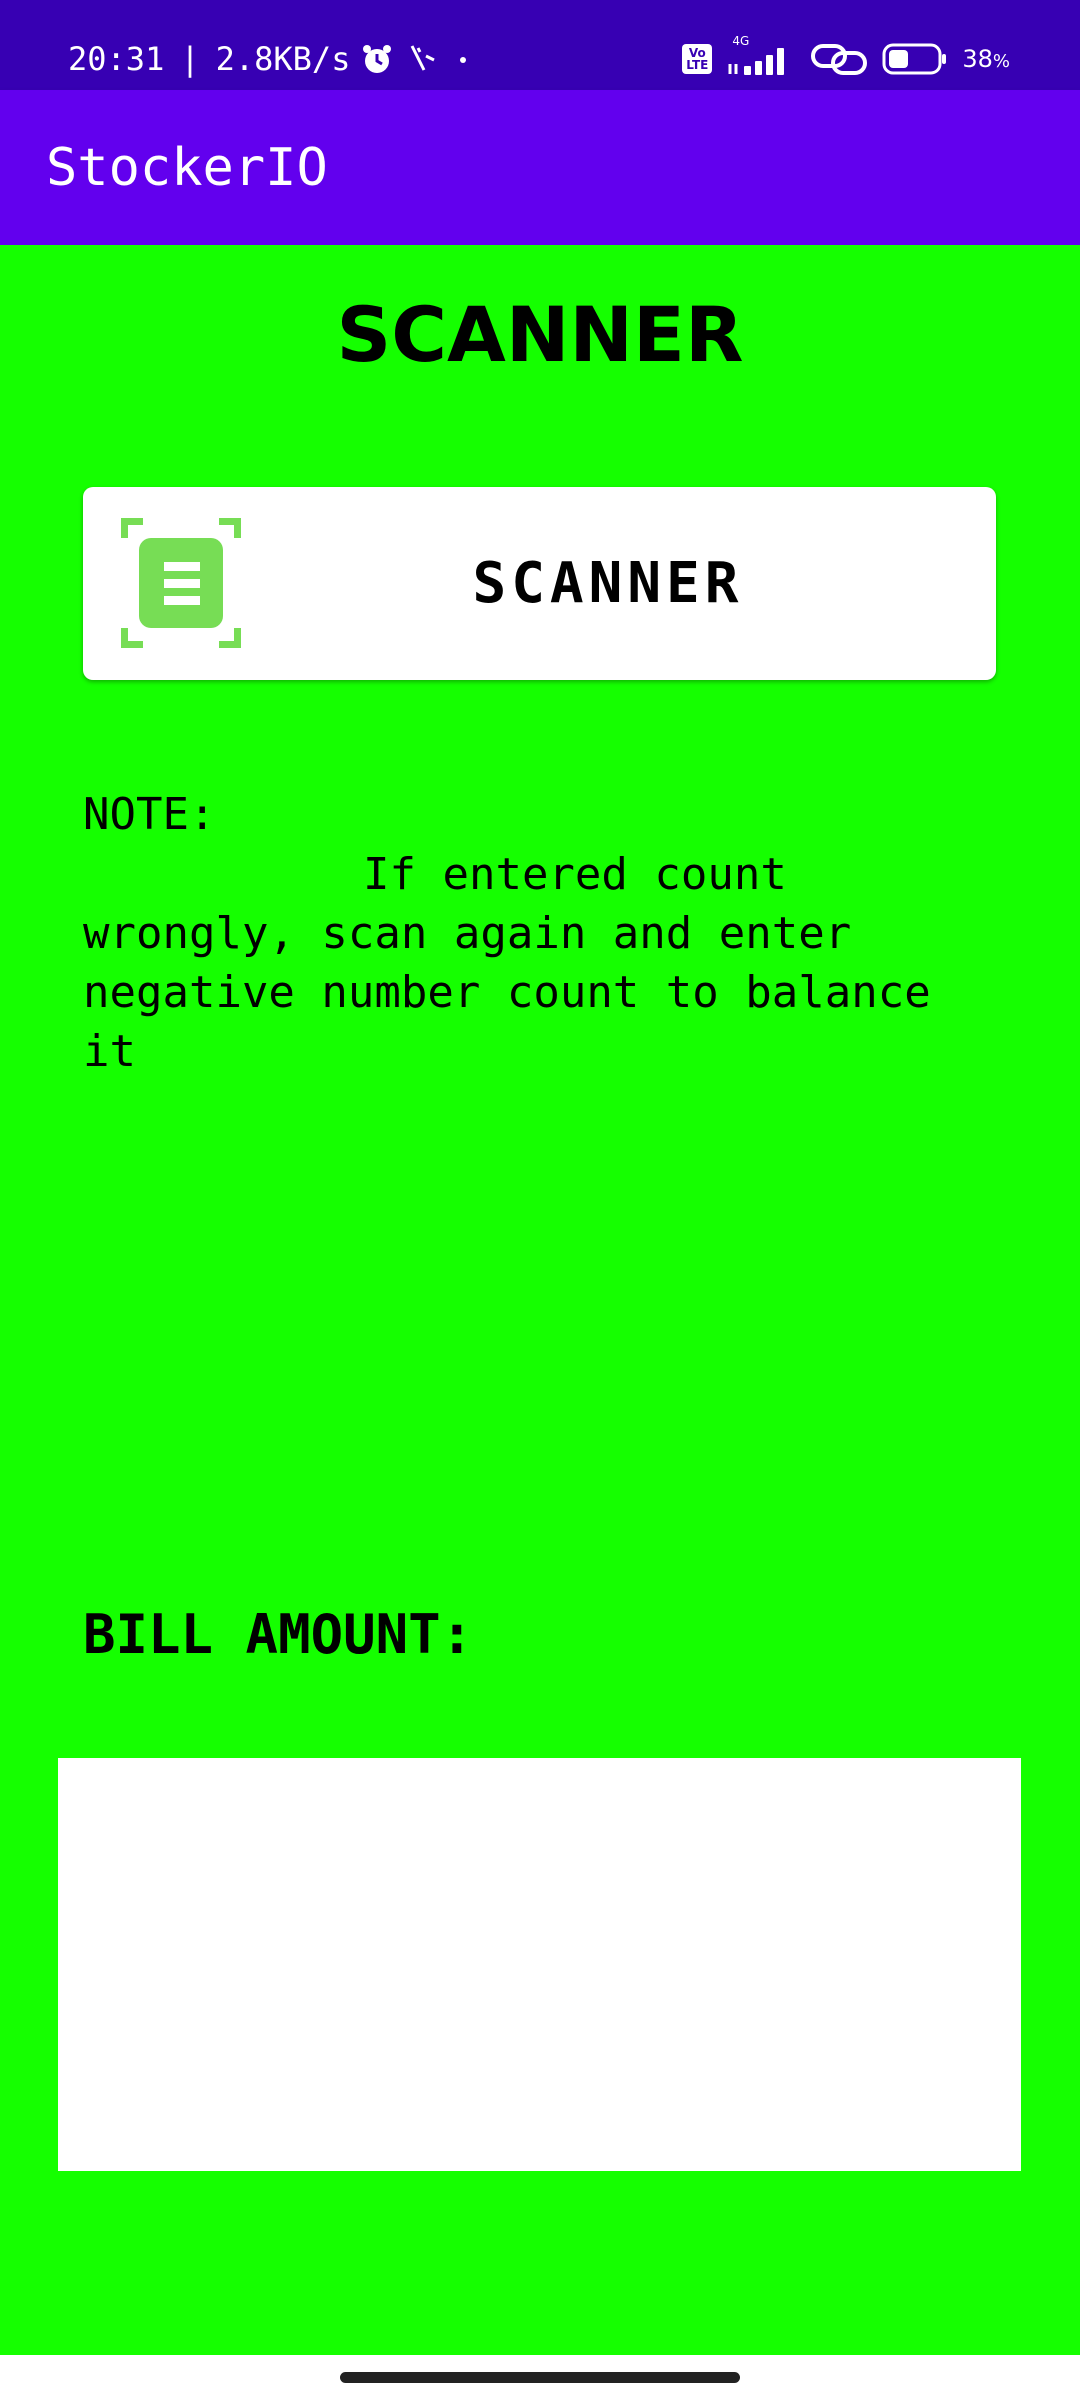 This screenshot has width=1080, height=2400. I want to click on status-right: Vo LTE 4G 38%, so click(846, 57).